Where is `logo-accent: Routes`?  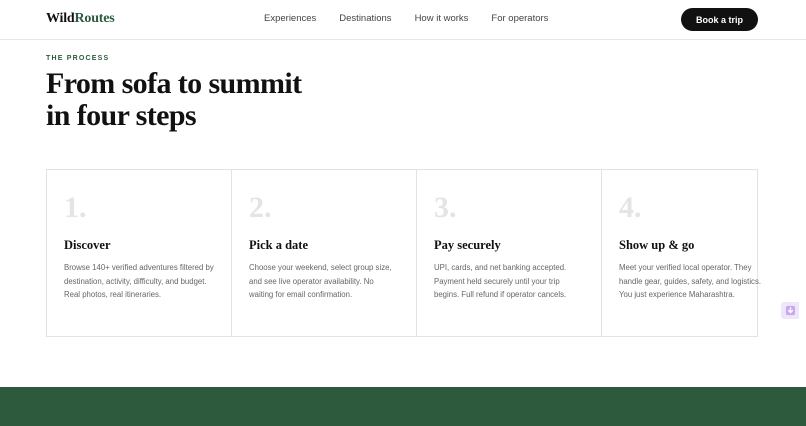
logo-accent: Routes is located at coordinates (94, 18).